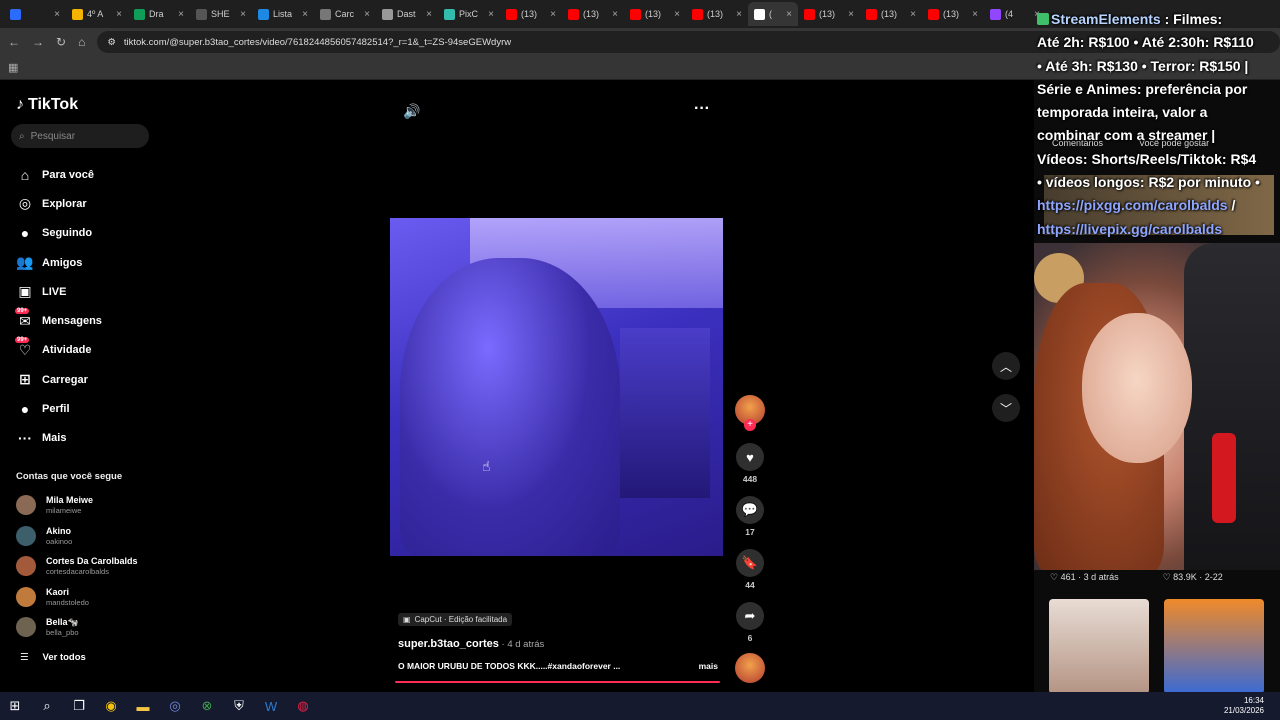  What do you see at coordinates (53, 657) in the screenshot?
I see `see-all-link: ☰ Ver todos` at bounding box center [53, 657].